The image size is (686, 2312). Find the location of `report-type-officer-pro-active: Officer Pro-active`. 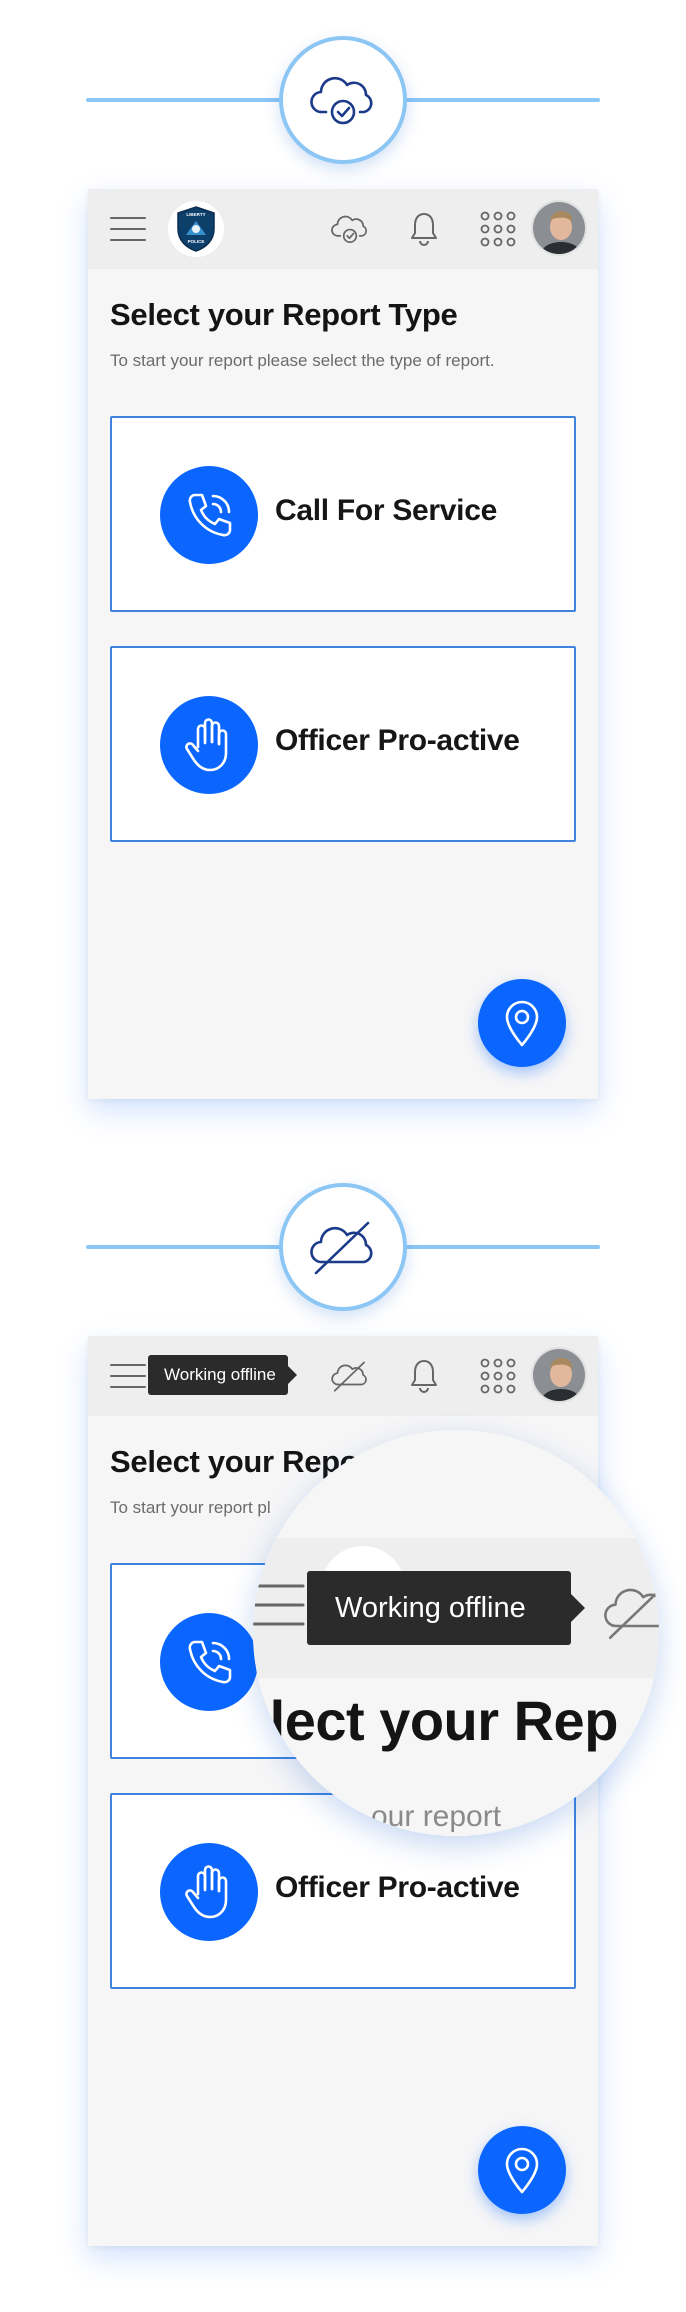

report-type-officer-pro-active: Officer Pro-active is located at coordinates (343, 744).